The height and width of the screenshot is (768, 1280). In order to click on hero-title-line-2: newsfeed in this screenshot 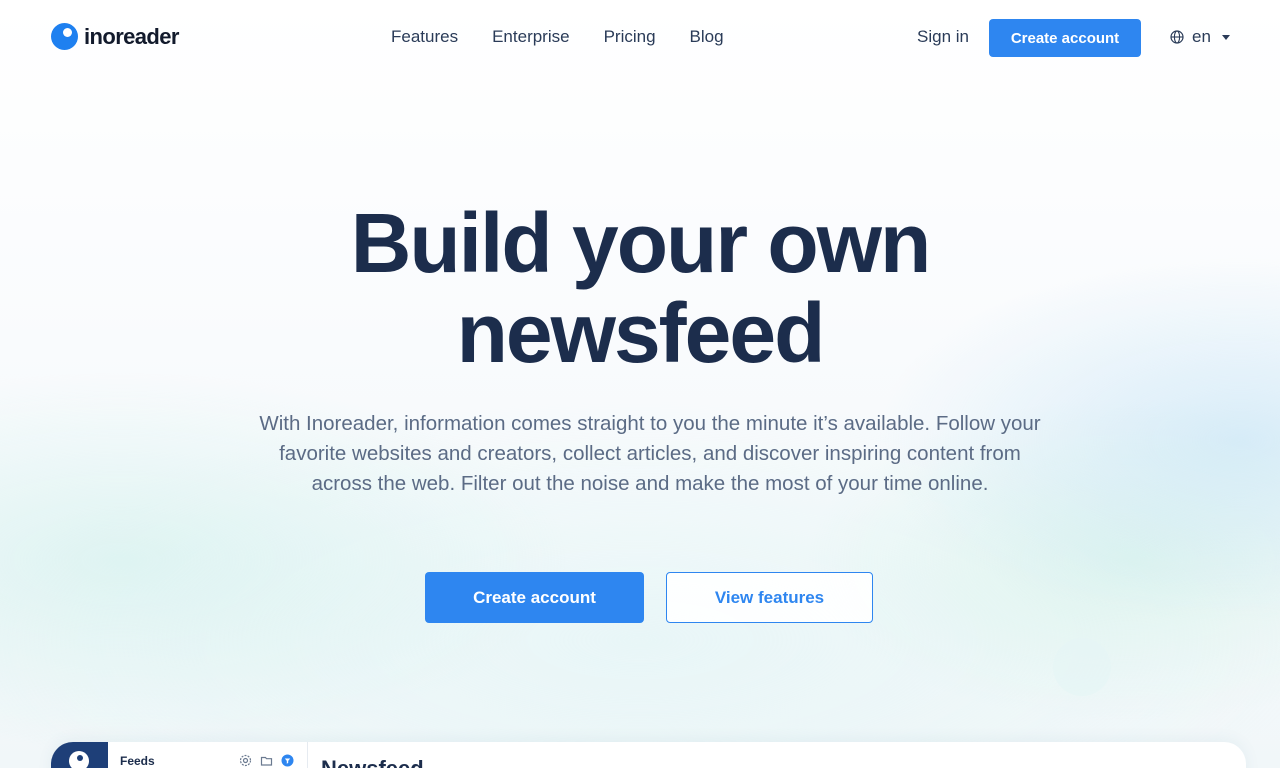, I will do `click(641, 333)`.